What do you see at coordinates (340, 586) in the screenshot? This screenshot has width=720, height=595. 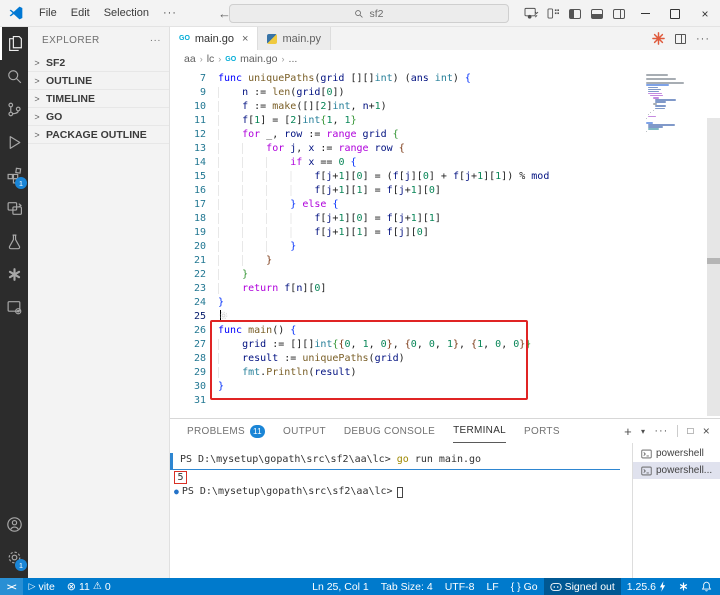 I see `cursor-position: Ln 25, Col 1` at bounding box center [340, 586].